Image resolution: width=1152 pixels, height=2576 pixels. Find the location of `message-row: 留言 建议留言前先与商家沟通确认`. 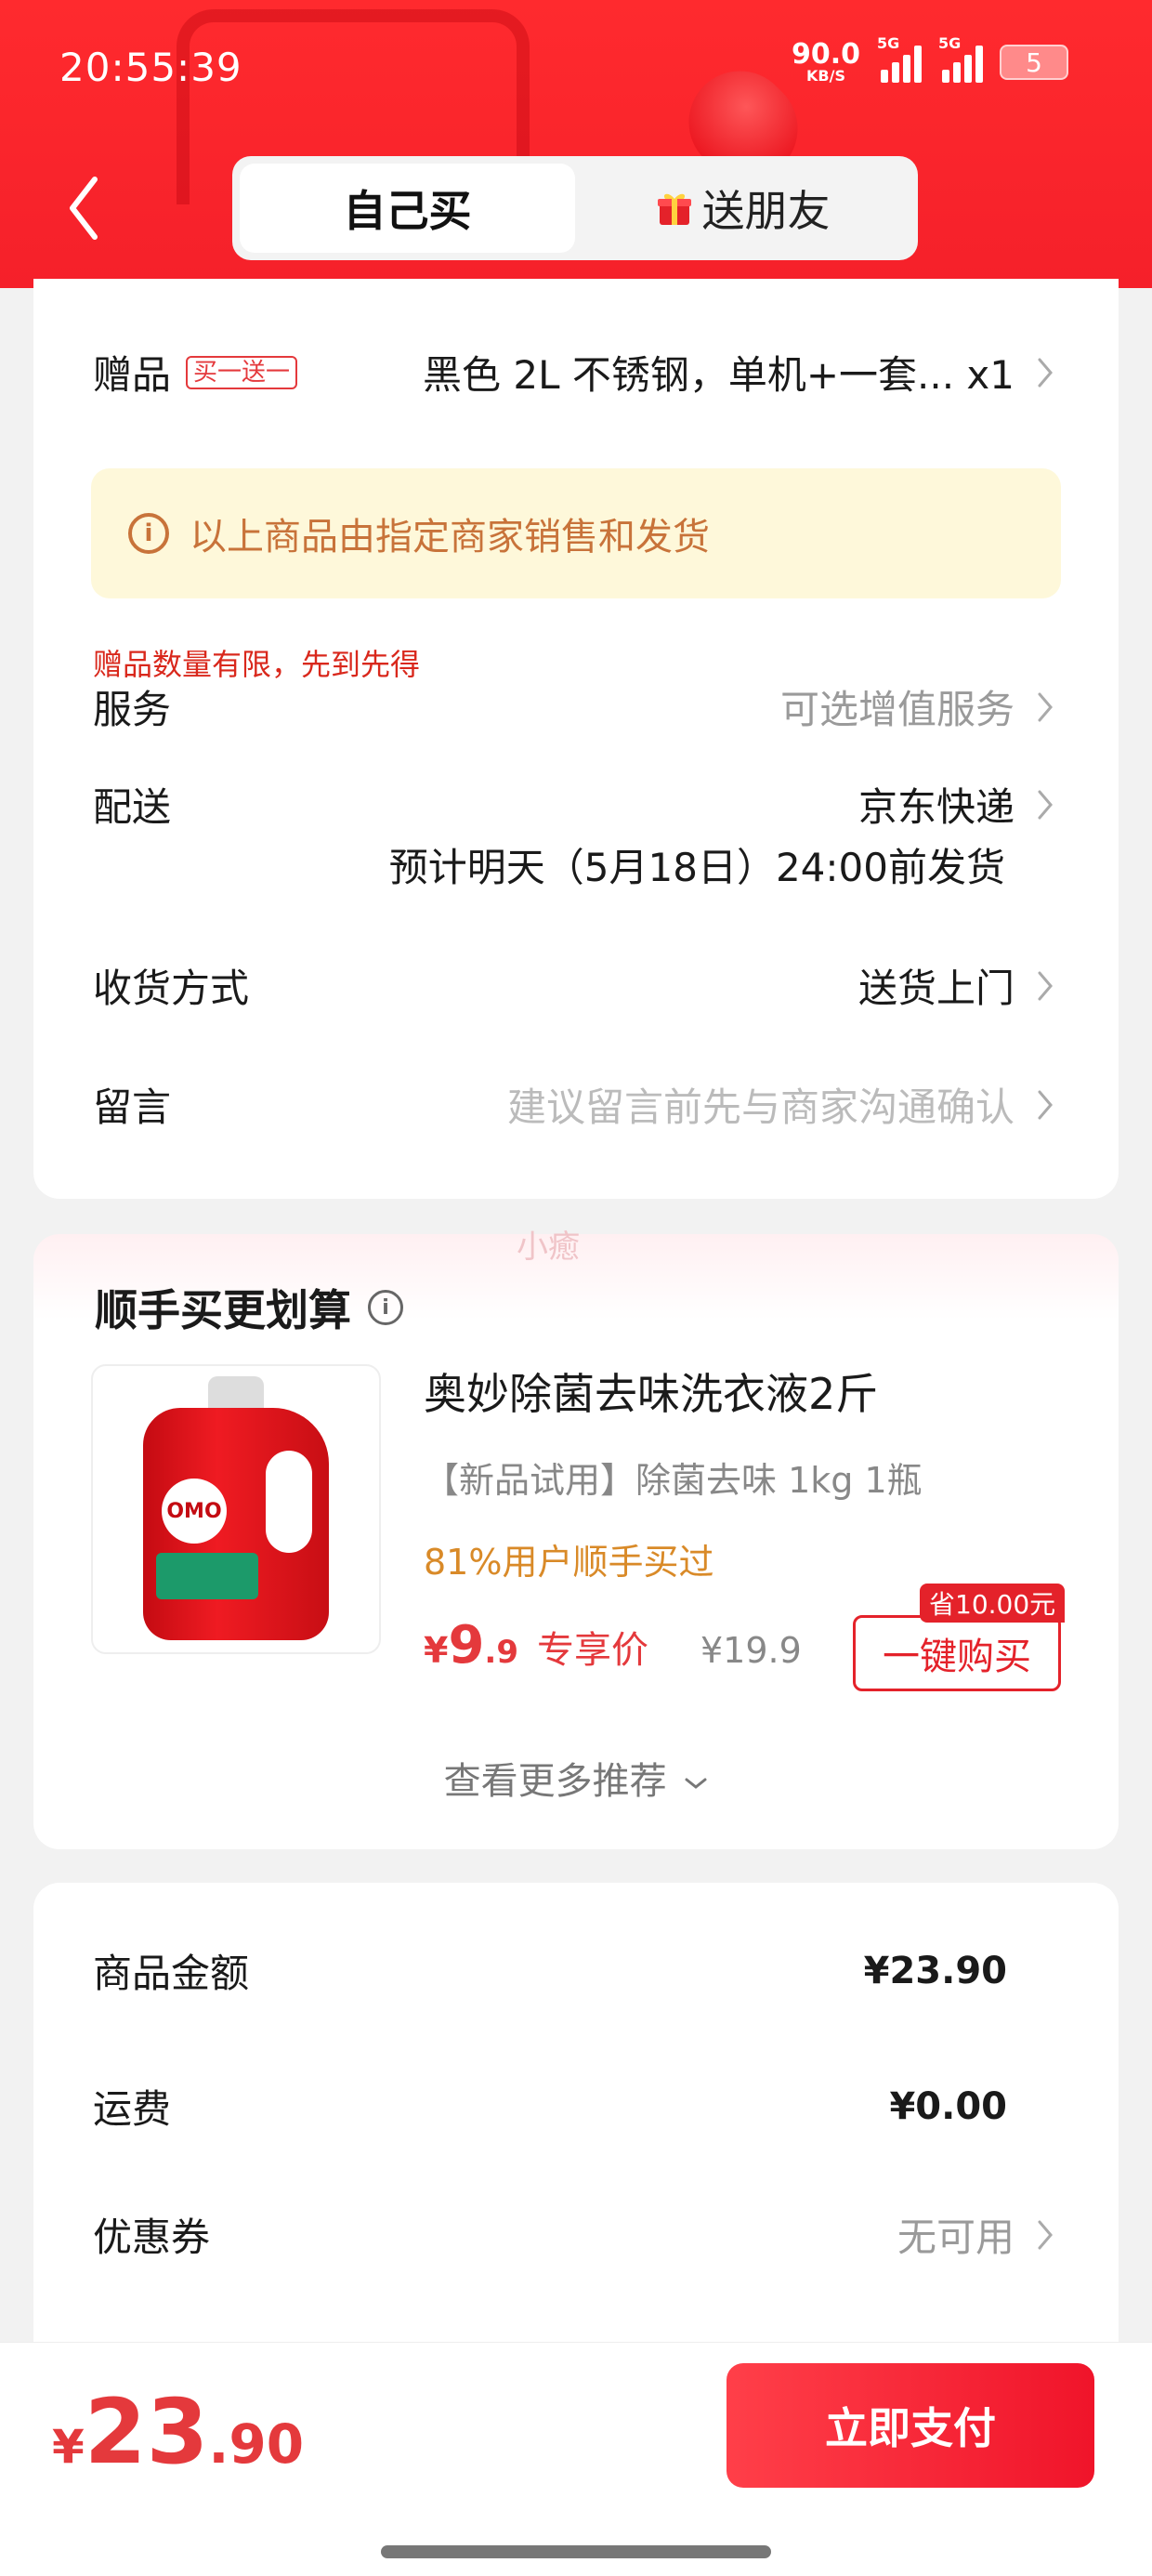

message-row: 留言 建议留言前先与商家沟通确认 is located at coordinates (574, 1104).